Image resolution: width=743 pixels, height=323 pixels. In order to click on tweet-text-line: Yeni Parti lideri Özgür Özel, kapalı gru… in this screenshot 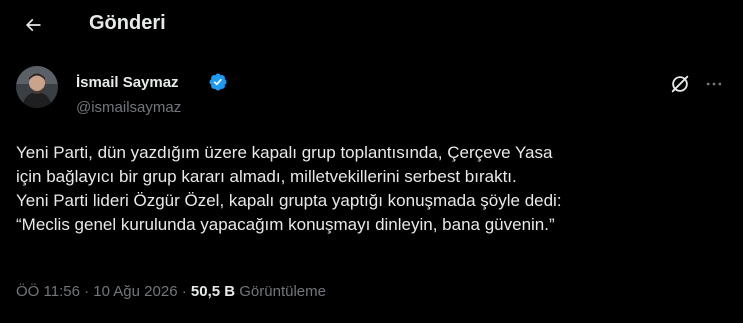, I will do `click(289, 200)`.